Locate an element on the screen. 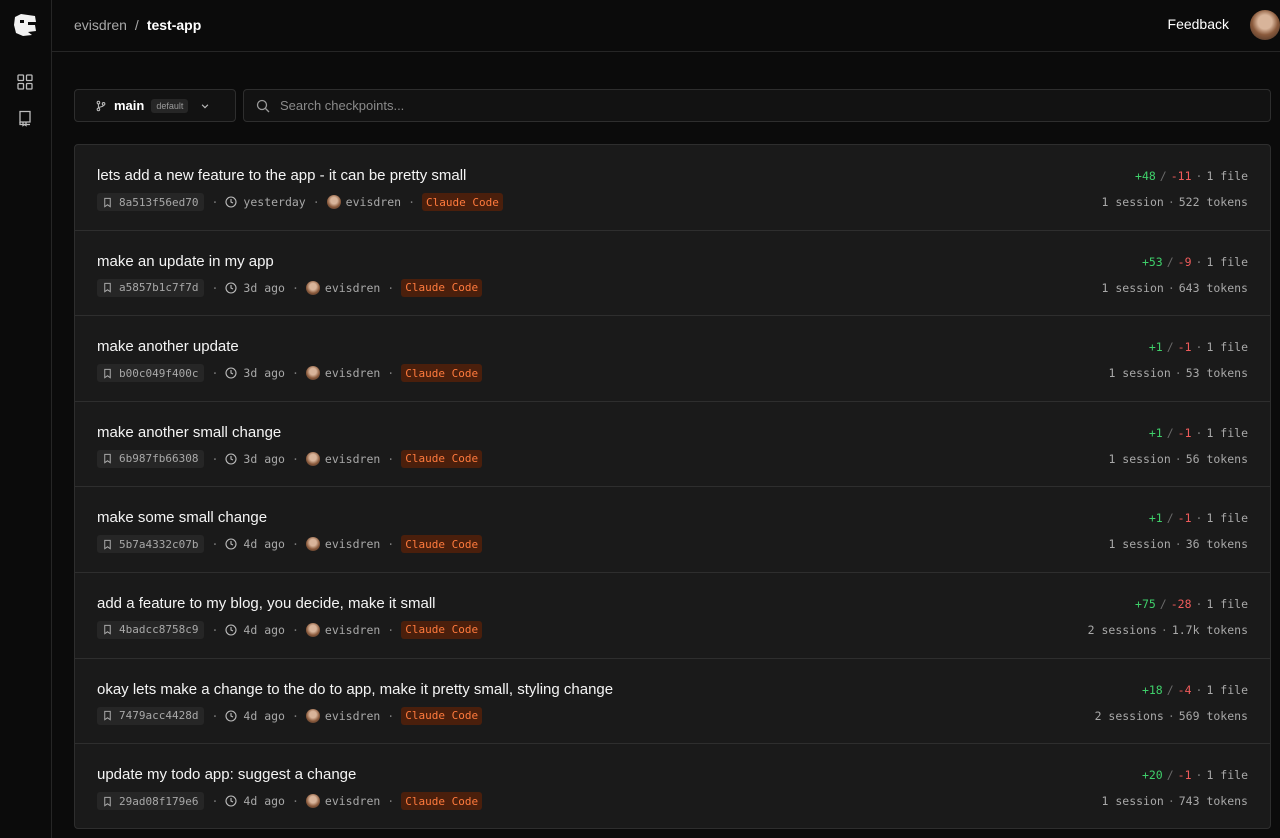 The image size is (1280, 838). checkpoint-time-text: yesterday is located at coordinates (274, 202).